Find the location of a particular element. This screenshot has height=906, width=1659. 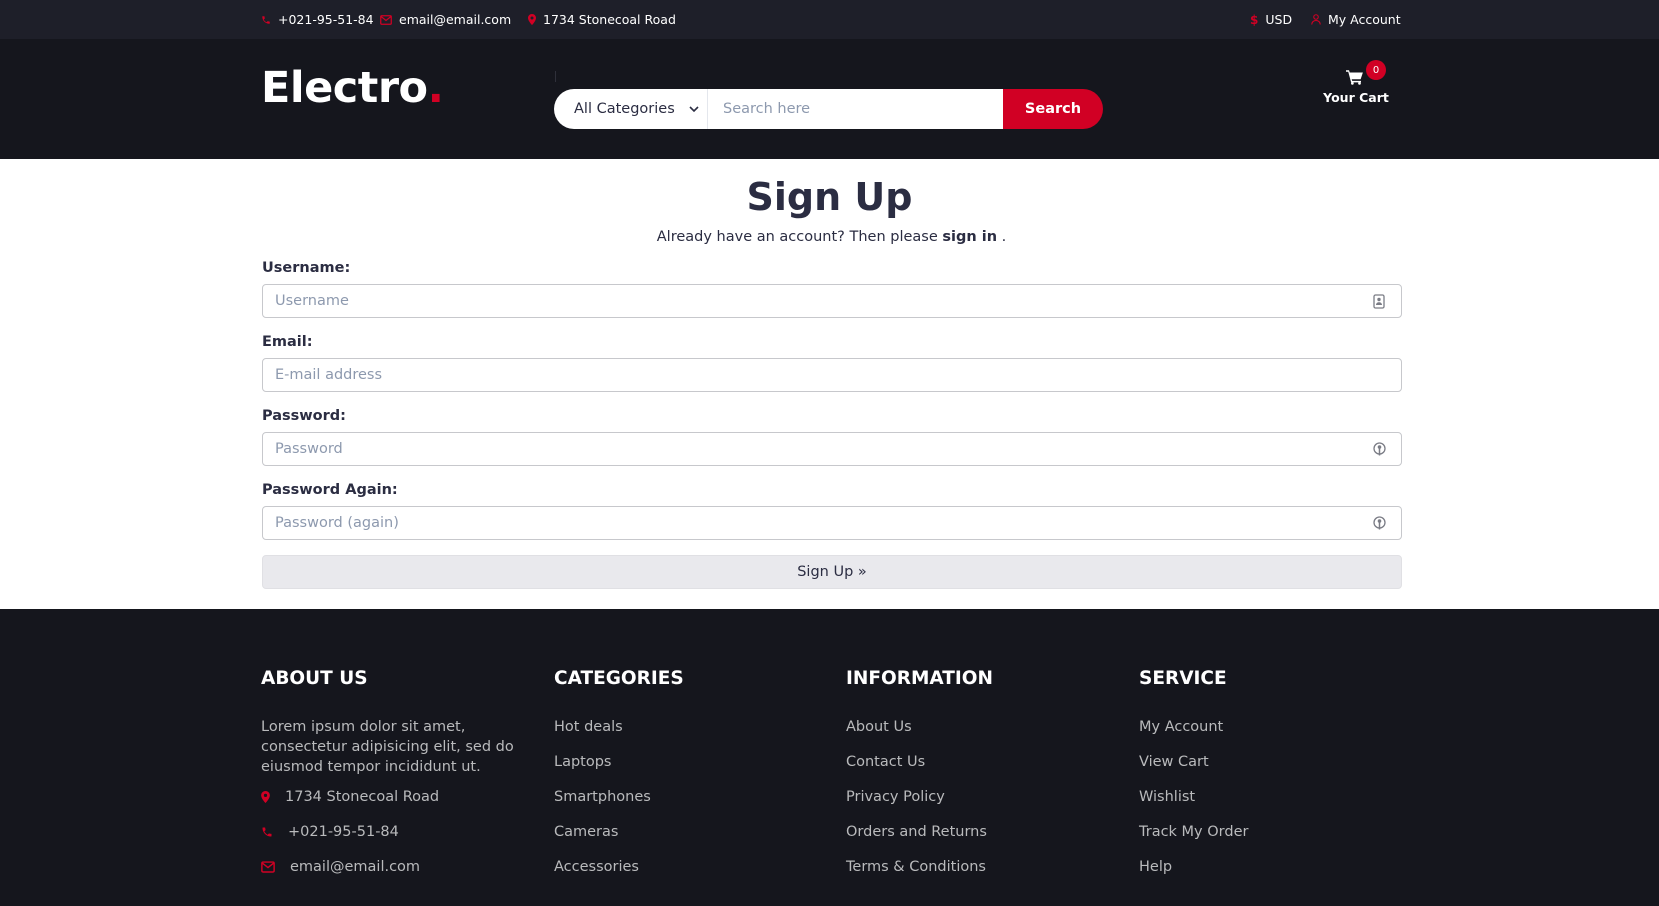

footer-link-privacy-policy: Privacy Policy is located at coordinates (895, 797).